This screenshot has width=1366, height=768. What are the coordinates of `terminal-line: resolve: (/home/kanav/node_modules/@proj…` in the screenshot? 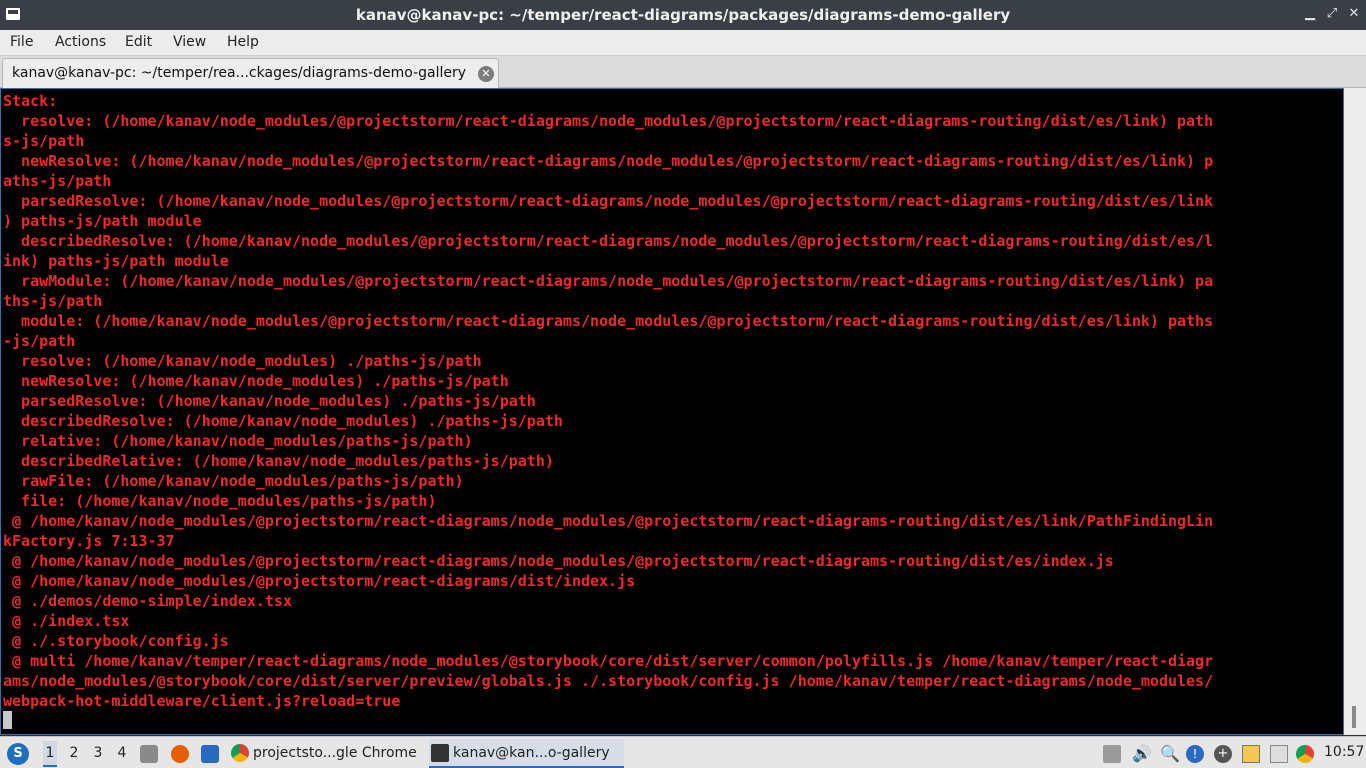 It's located at (608, 121).